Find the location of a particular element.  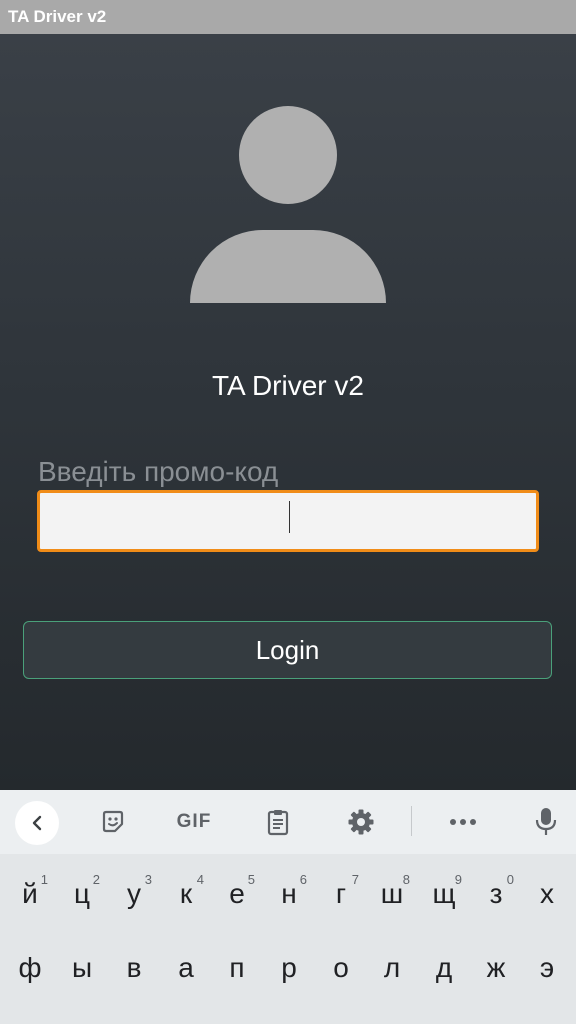

key: э is located at coordinates (547, 968).